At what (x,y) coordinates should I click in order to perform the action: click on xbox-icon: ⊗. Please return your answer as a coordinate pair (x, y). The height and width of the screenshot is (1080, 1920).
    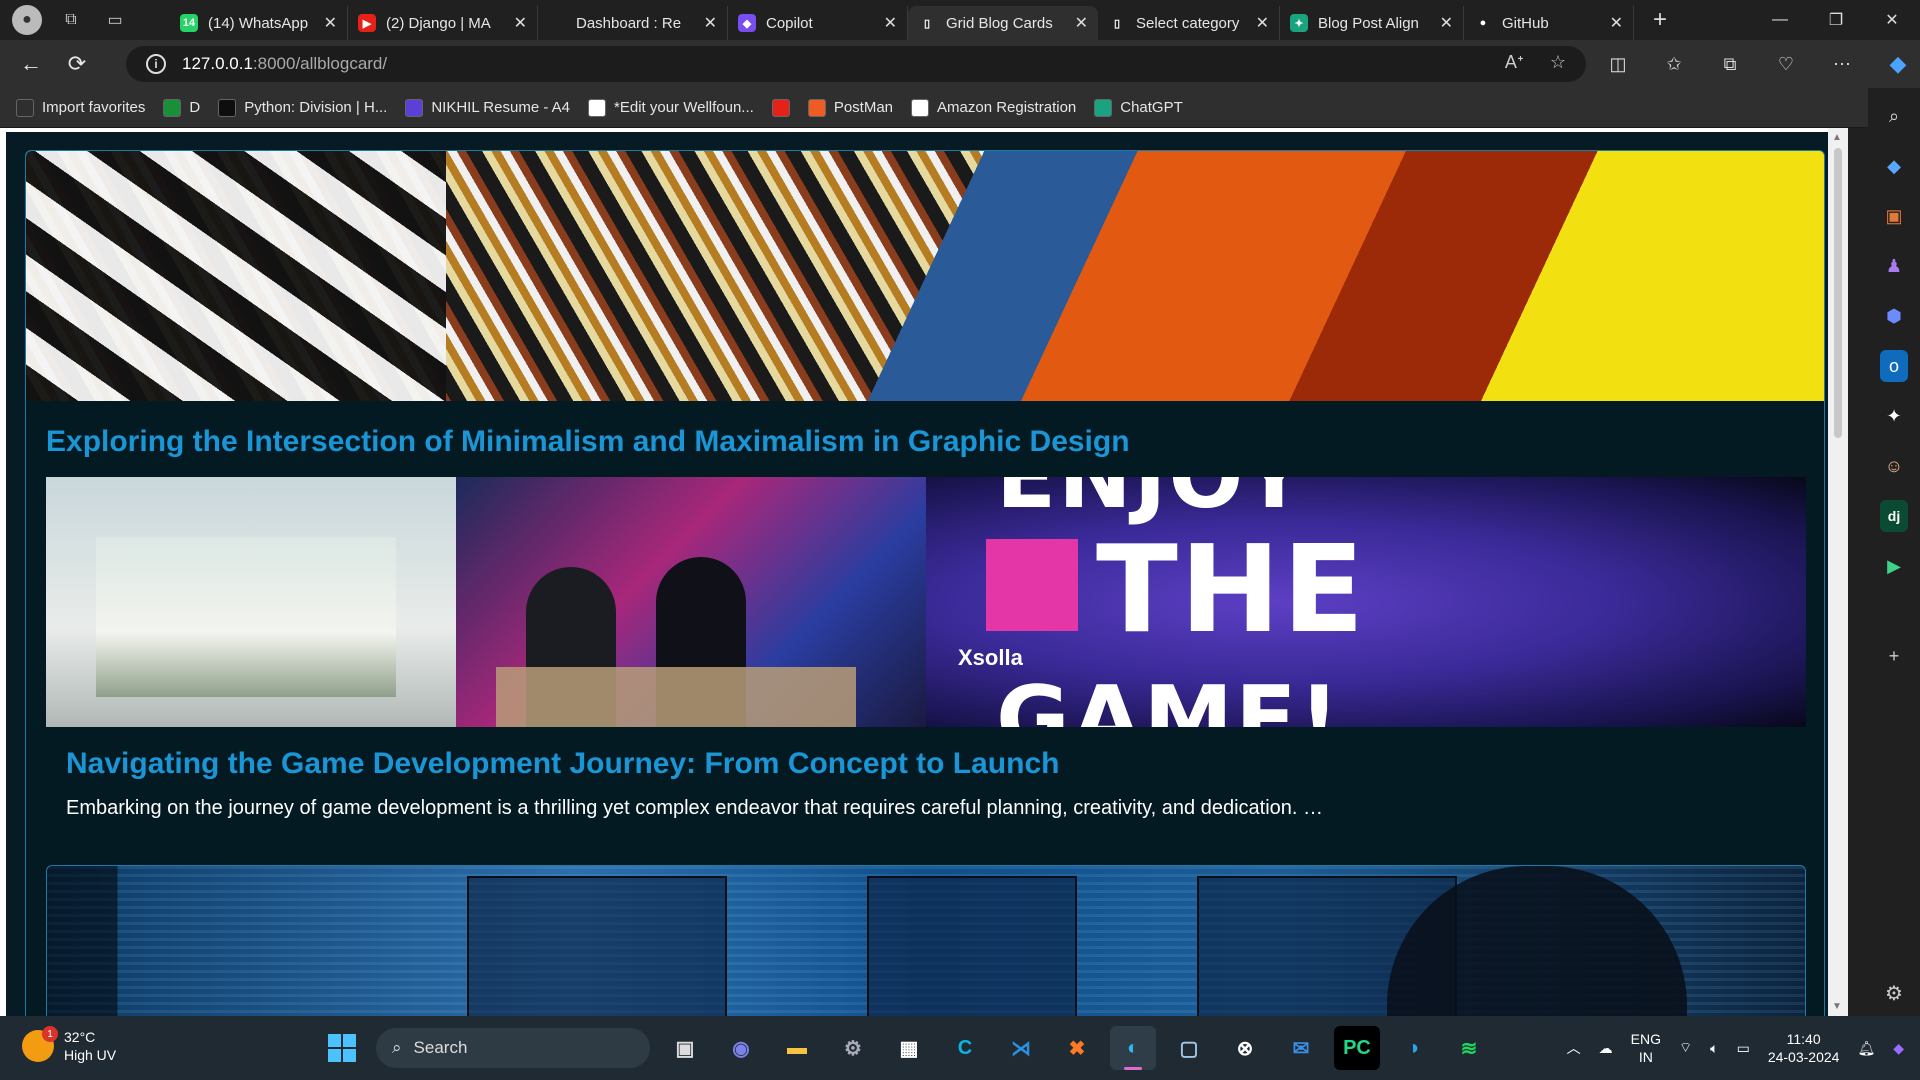
    Looking at the image, I should click on (1245, 1048).